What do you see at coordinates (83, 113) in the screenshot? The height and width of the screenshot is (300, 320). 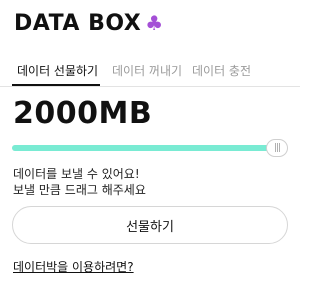 I see `data-amount: 2000MB` at bounding box center [83, 113].